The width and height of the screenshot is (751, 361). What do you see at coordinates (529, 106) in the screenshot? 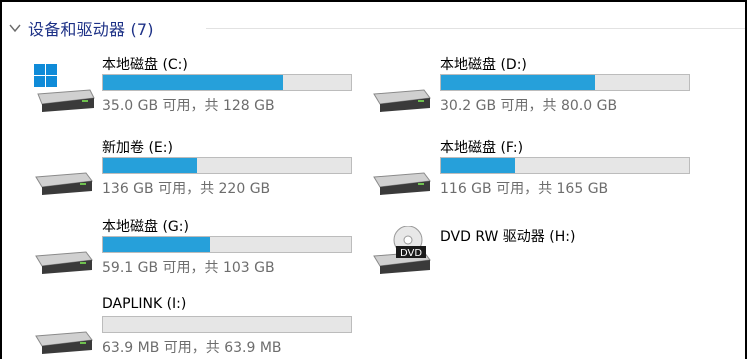
I see `free-space-text: 30.2 GB 可用，共 80.0 GB` at bounding box center [529, 106].